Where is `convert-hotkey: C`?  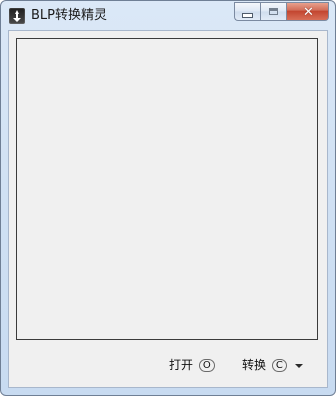 convert-hotkey: C is located at coordinates (279, 365).